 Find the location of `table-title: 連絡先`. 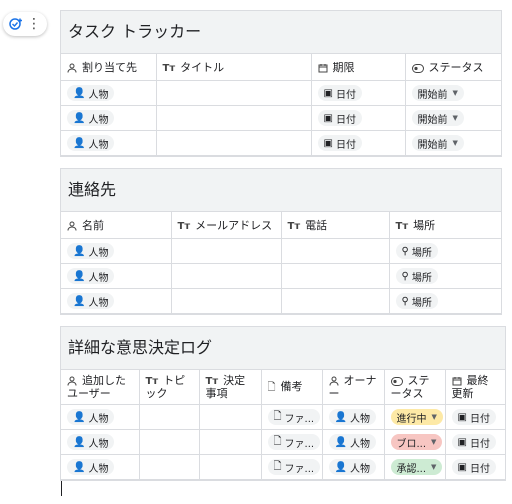

table-title: 連絡先 is located at coordinates (281, 190).